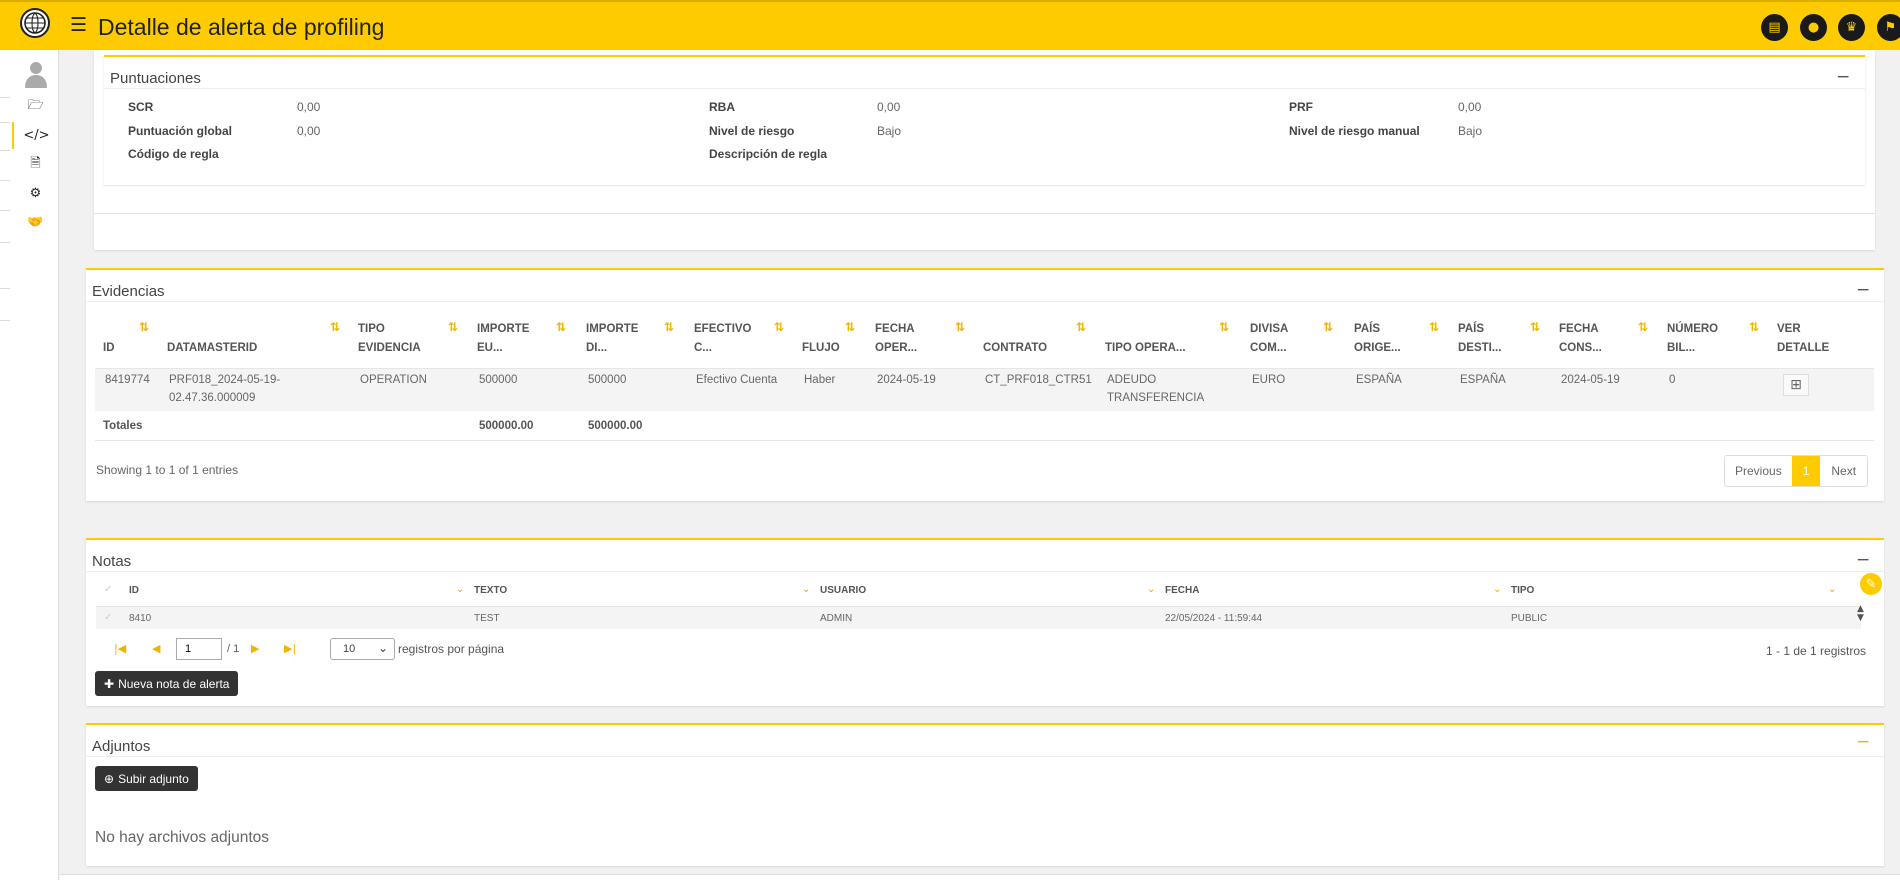  What do you see at coordinates (1860, 614) in the screenshot?
I see `scroll-arrows-icon: ▲ ▼` at bounding box center [1860, 614].